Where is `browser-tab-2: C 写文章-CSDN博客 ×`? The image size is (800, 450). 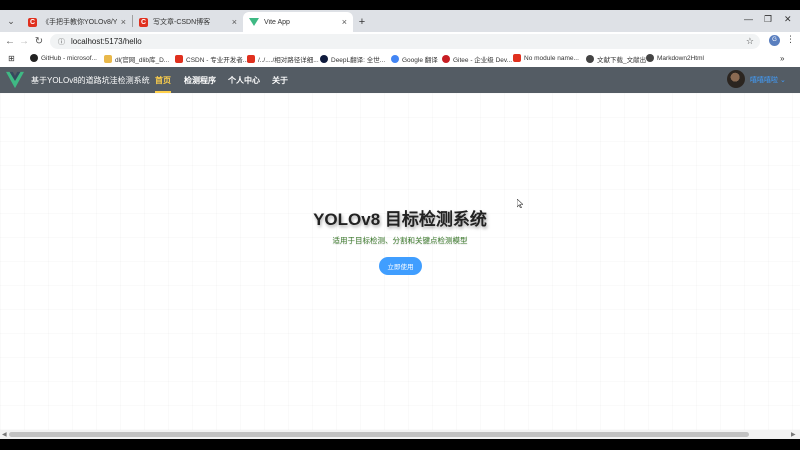
browser-tab-2: C 写文章-CSDN博客 × is located at coordinates (188, 22).